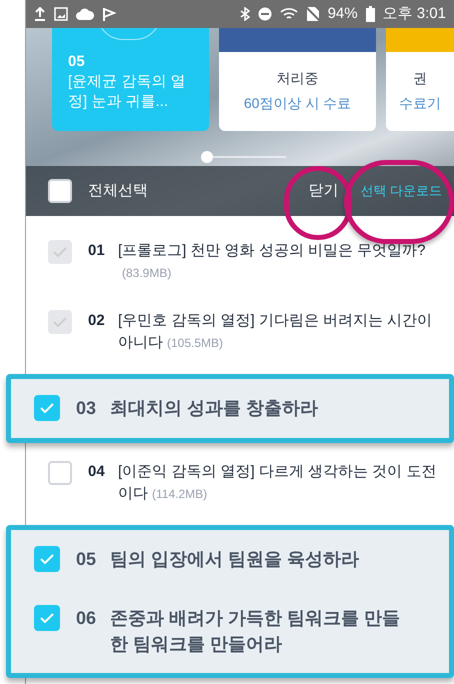 The height and width of the screenshot is (684, 454). What do you see at coordinates (61, 13) in the screenshot?
I see `image-icon` at bounding box center [61, 13].